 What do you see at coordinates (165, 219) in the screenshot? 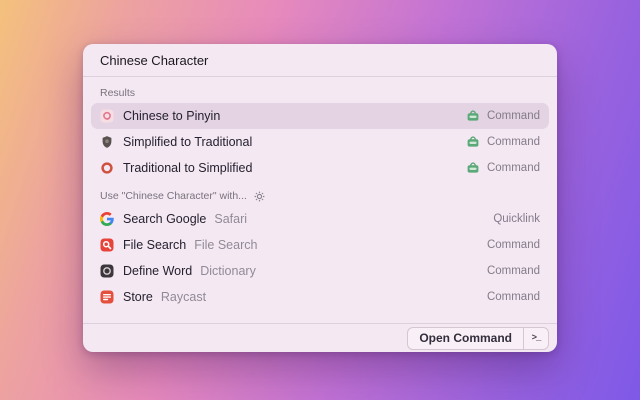
I see `item-title: Search Google` at bounding box center [165, 219].